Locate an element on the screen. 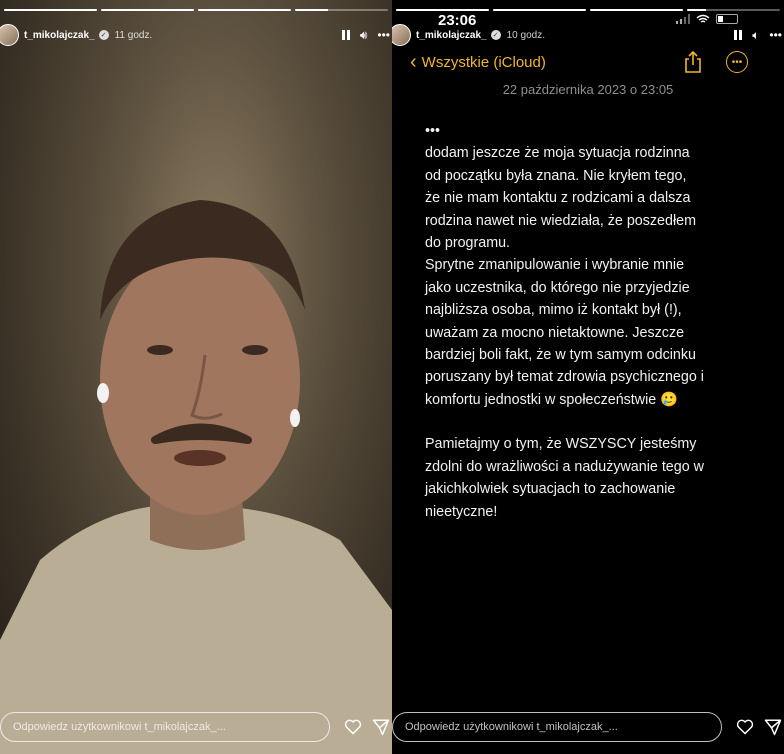  notes-navbar: ‹ Wszystkie (iCloud) ••• is located at coordinates (588, 62).